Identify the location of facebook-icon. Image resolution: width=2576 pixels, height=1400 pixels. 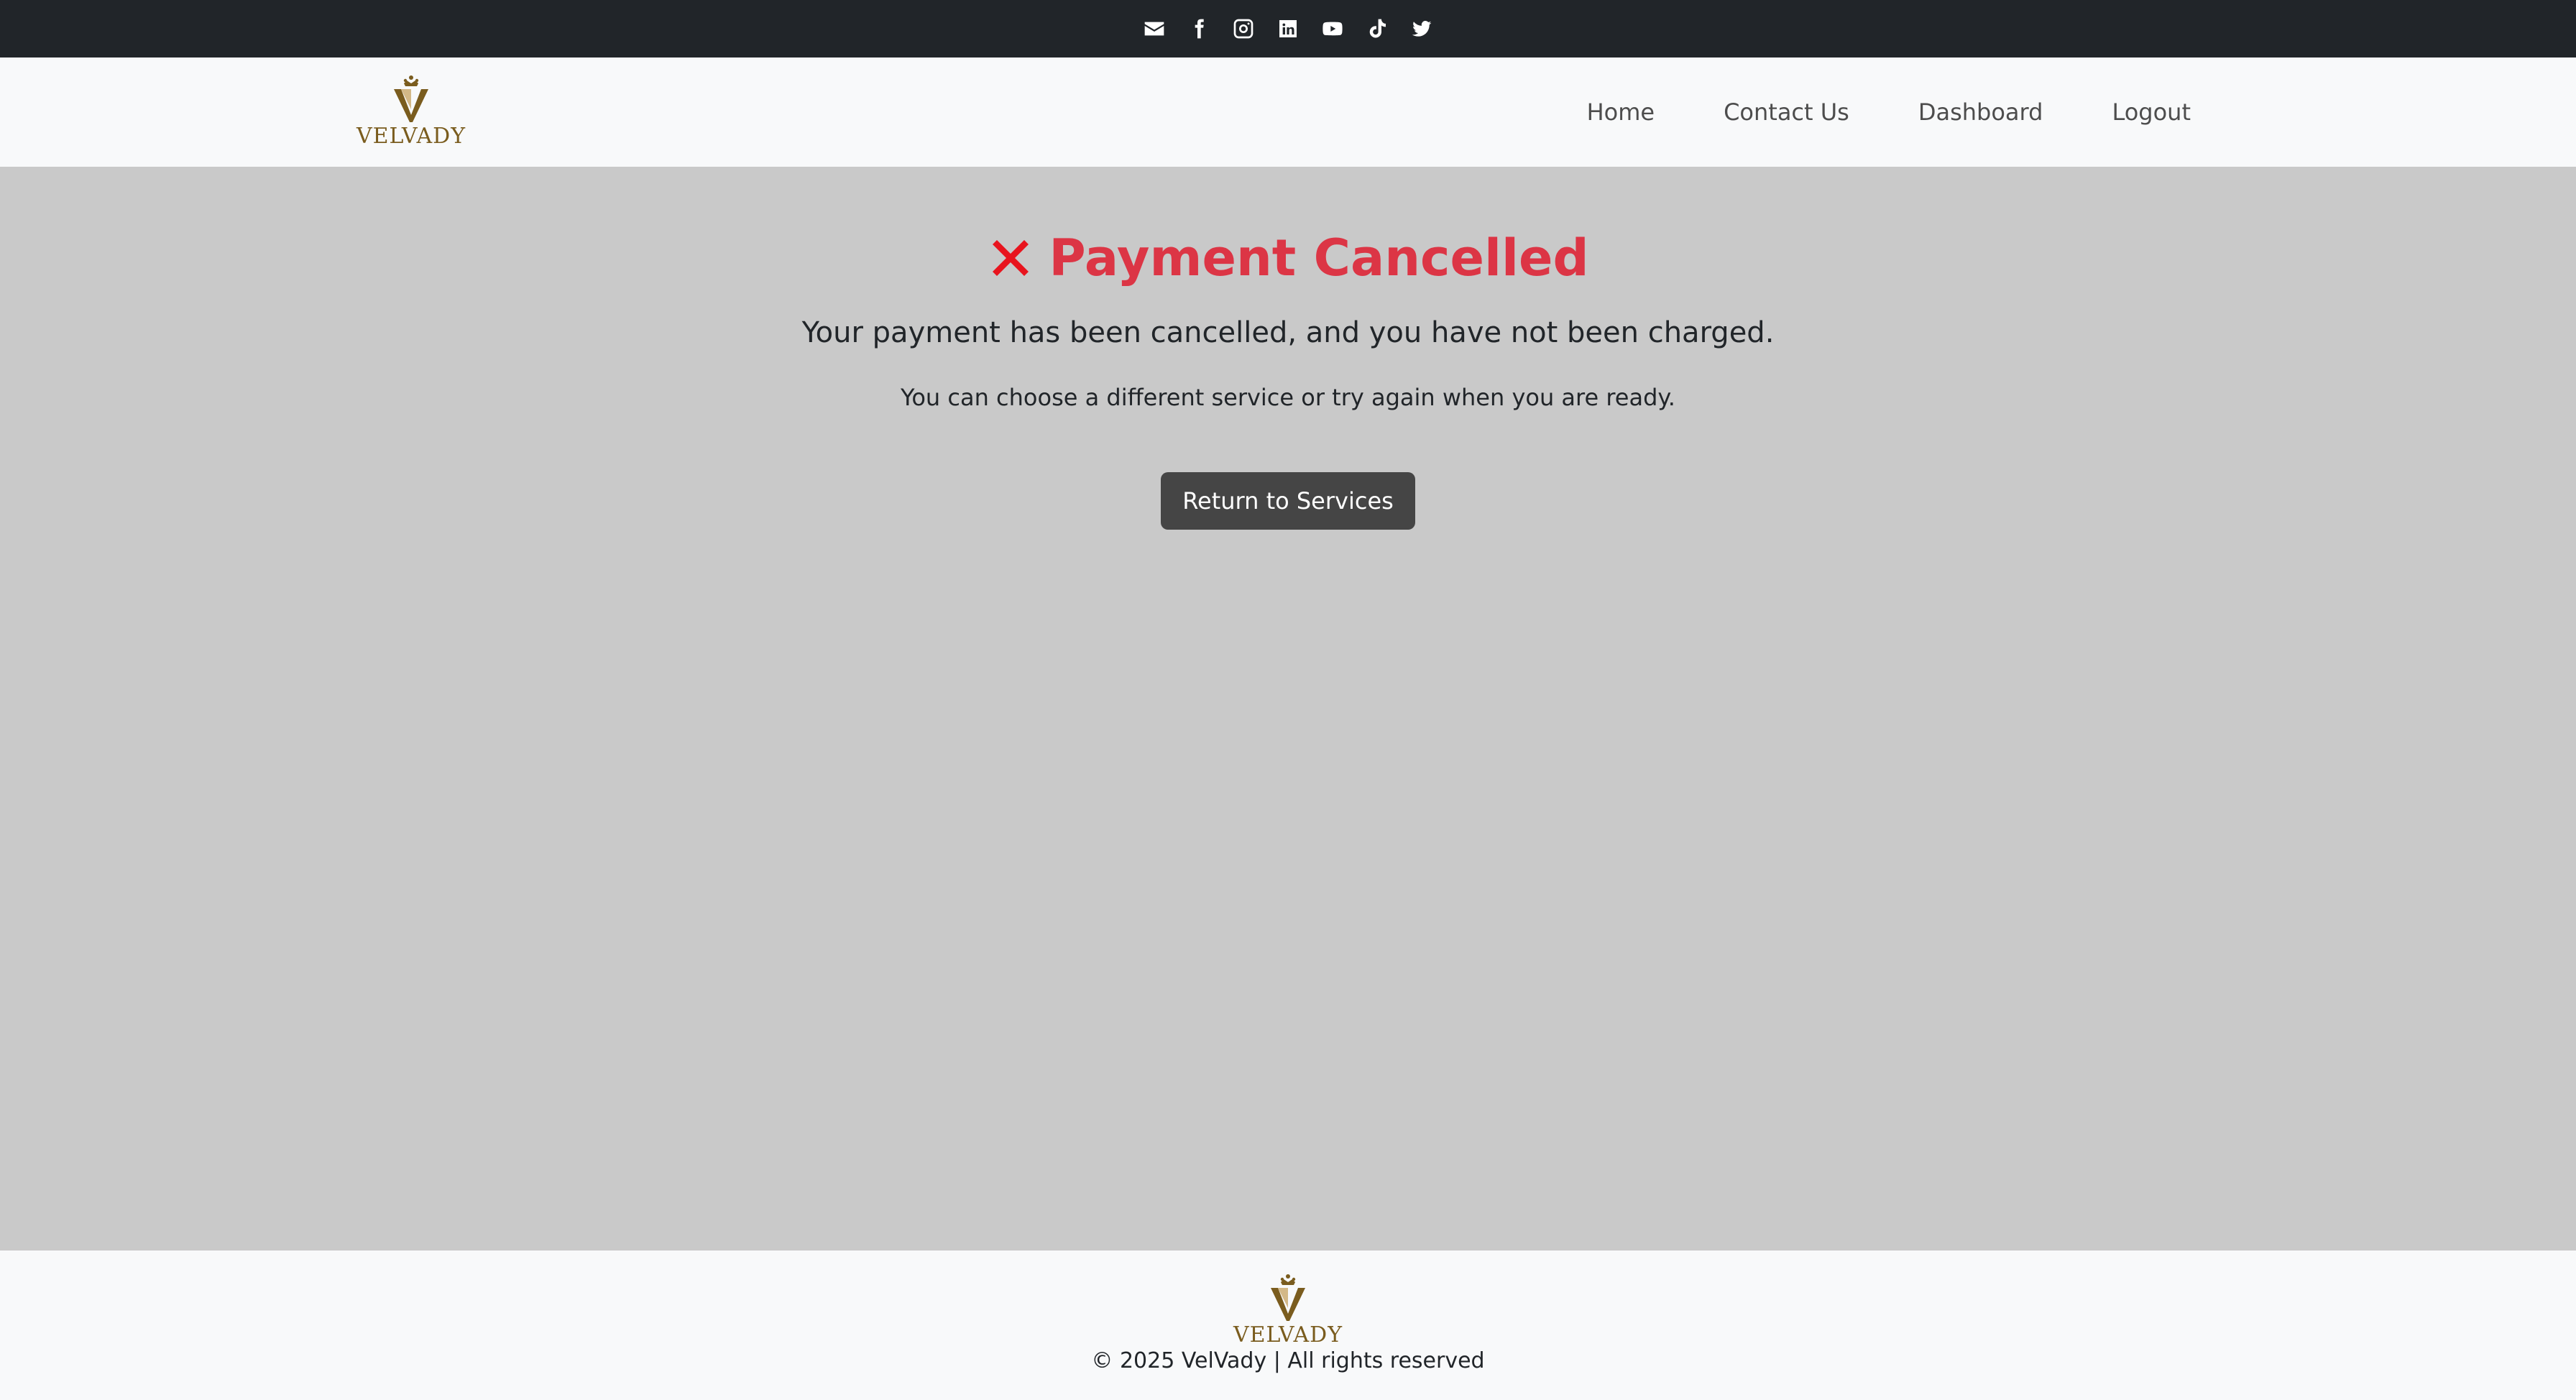
(1199, 29).